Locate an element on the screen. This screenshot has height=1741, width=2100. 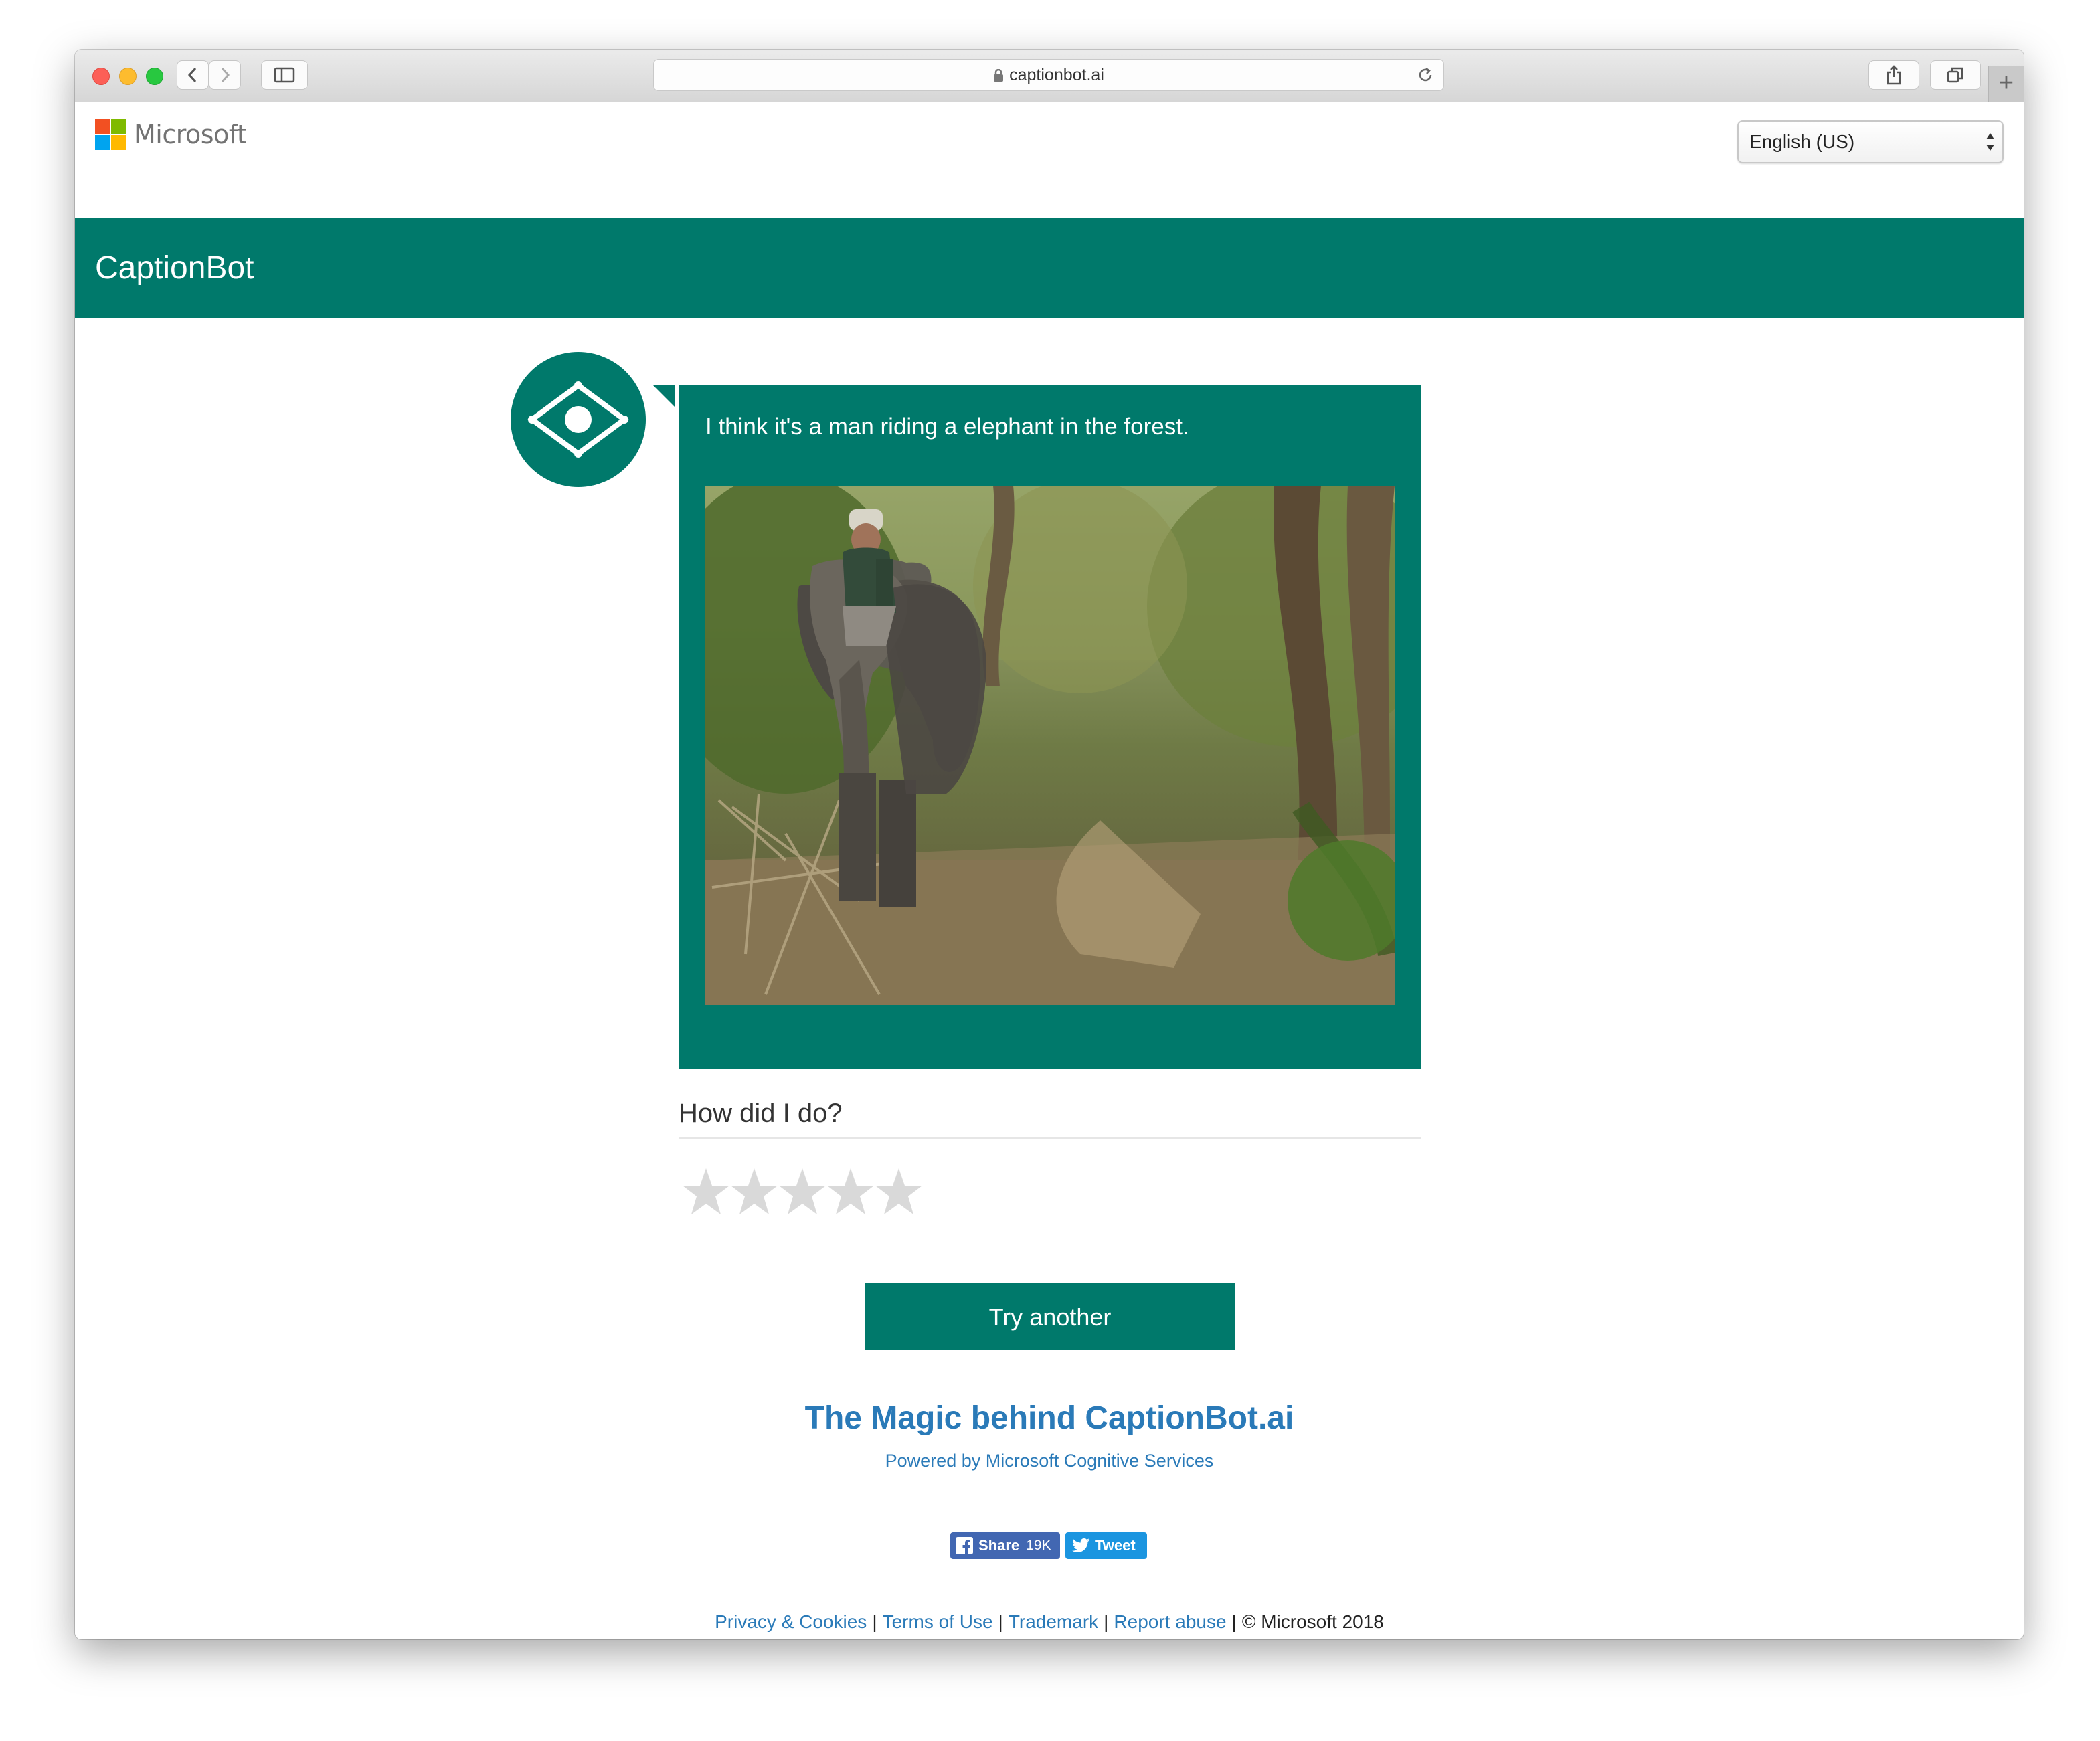
speech-bubble-tail is located at coordinates (664, 396).